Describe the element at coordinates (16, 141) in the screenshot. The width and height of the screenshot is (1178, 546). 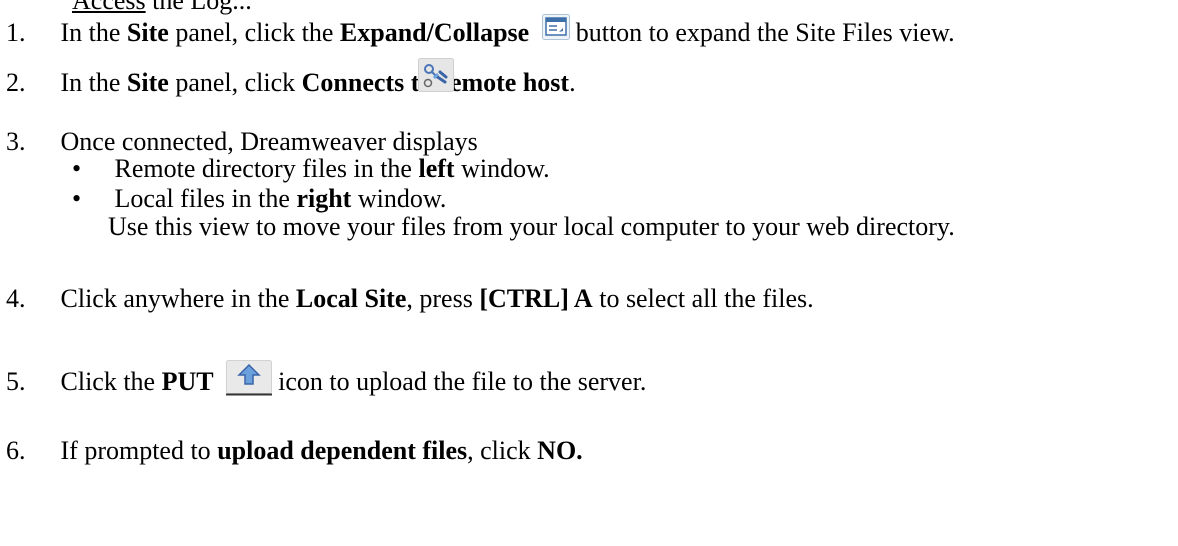
I see `step-number: 3.` at that location.